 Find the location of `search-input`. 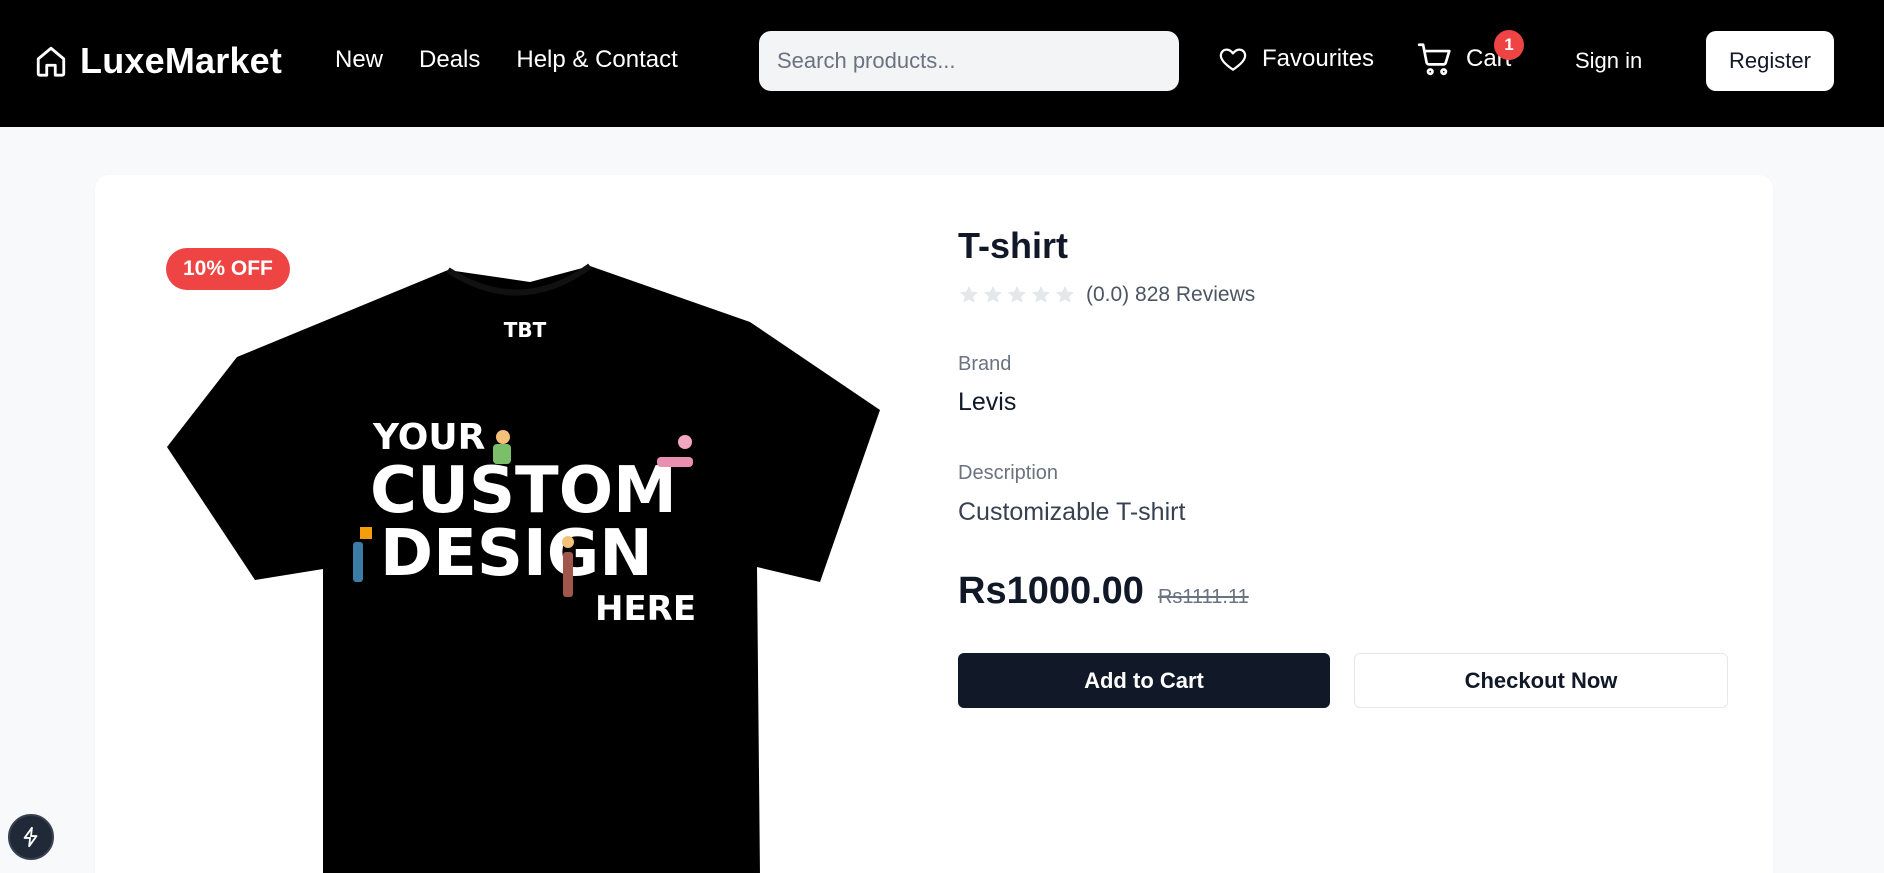

search-input is located at coordinates (969, 61).